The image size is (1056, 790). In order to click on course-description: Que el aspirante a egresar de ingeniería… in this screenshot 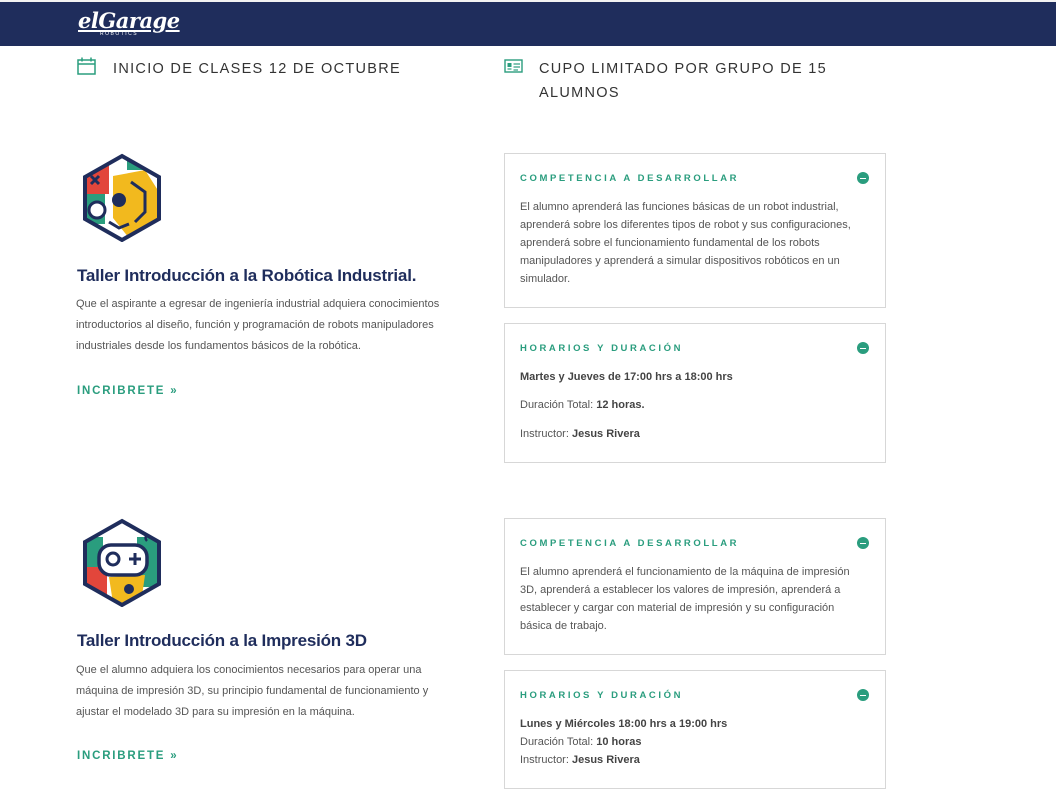, I will do `click(258, 325)`.